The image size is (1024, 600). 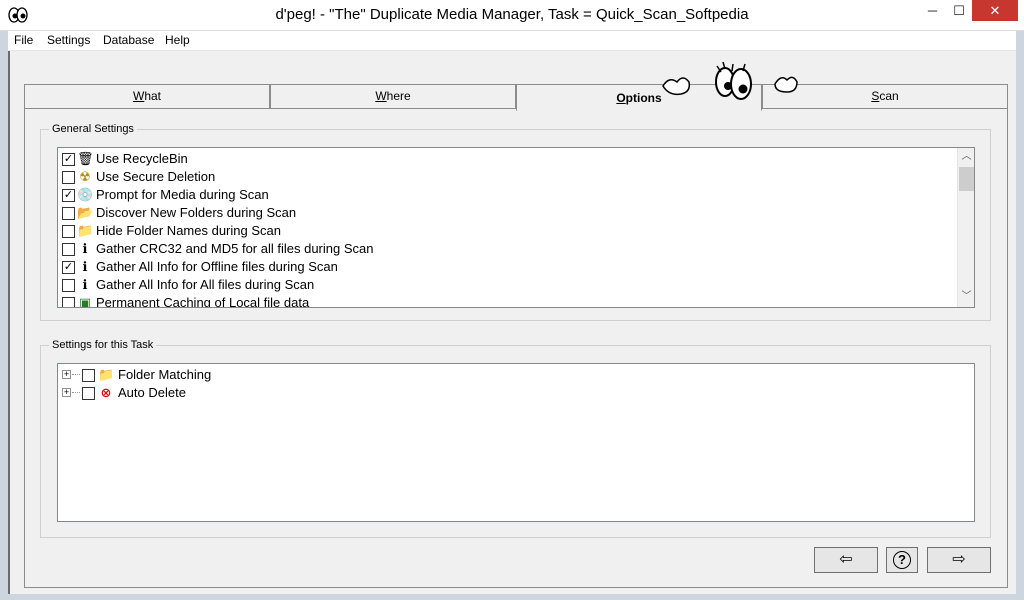 What do you see at coordinates (965, 227) in the screenshot?
I see `general-settings-scrollbar: ︿ ﹀` at bounding box center [965, 227].